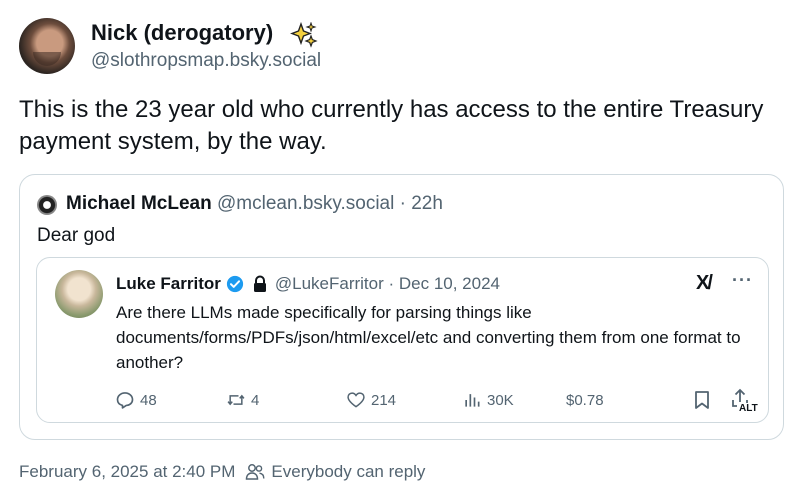  Describe the element at coordinates (742, 280) in the screenshot. I see `more-options-icon: ···` at that location.